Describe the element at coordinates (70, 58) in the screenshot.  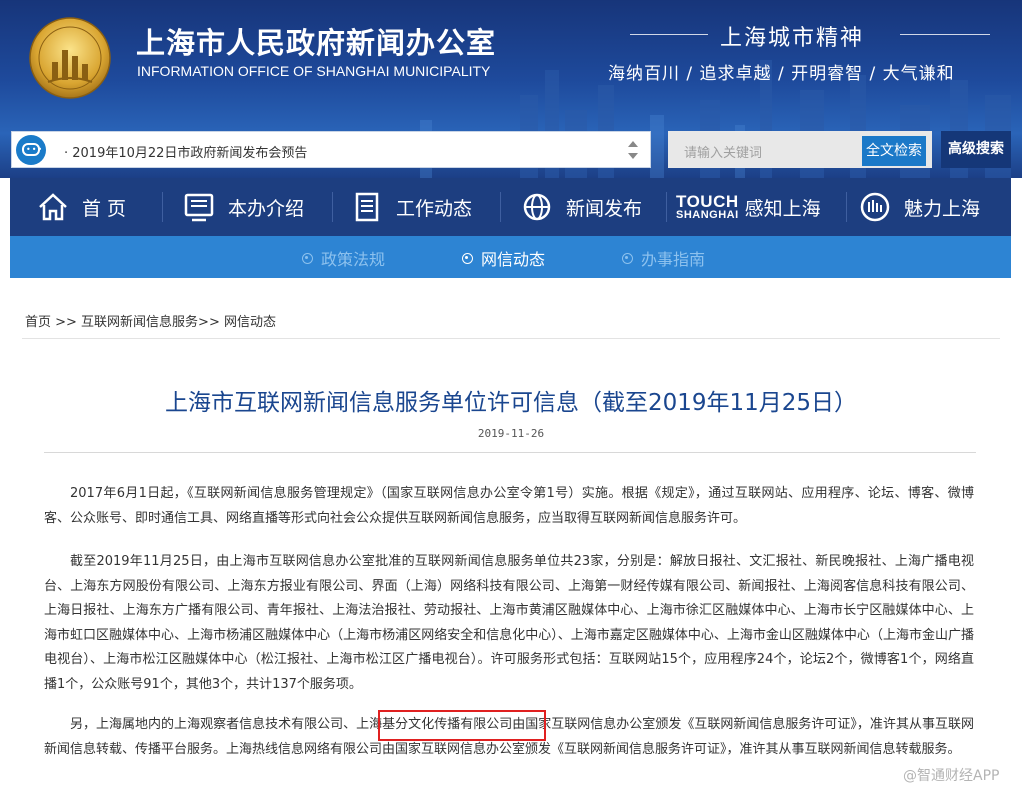
I see `shanghai-emblem-logo` at that location.